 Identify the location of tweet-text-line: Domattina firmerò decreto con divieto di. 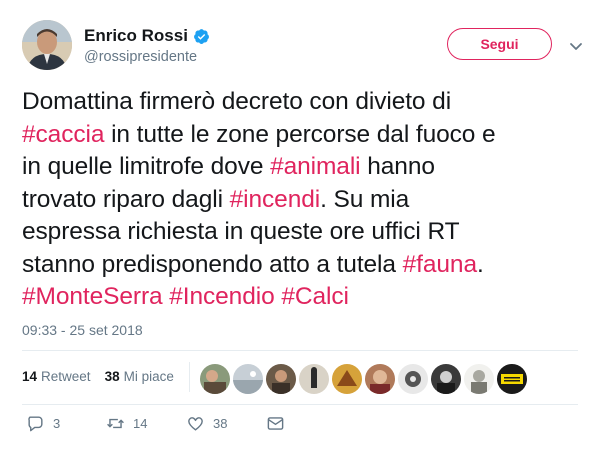
(305, 102).